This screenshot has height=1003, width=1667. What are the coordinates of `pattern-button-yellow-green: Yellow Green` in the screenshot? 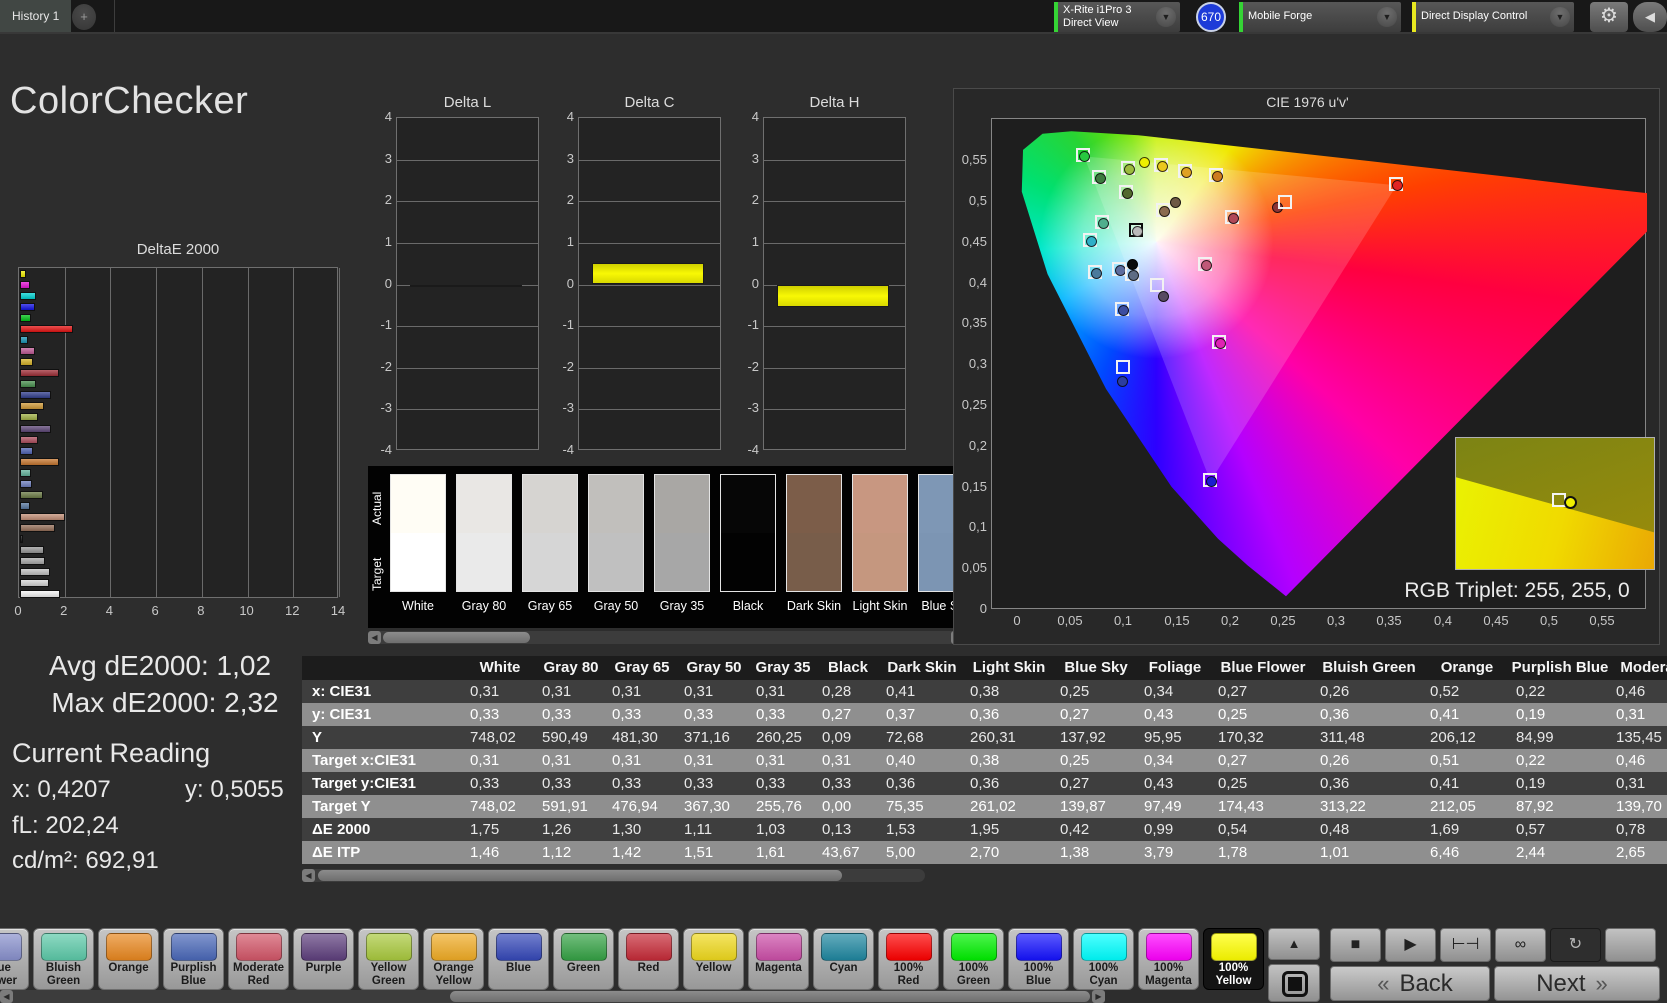 It's located at (388, 959).